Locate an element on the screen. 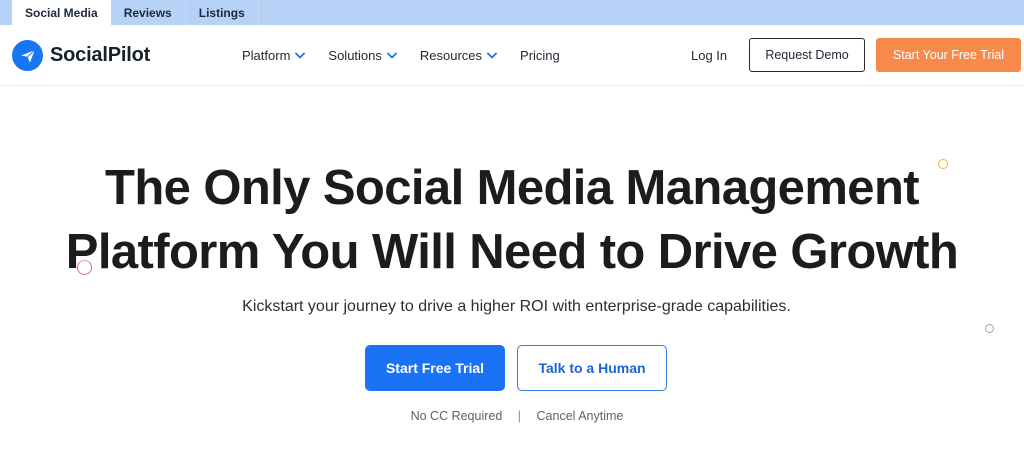 The height and width of the screenshot is (457, 1024). nav-item-label: Platform is located at coordinates (266, 55).